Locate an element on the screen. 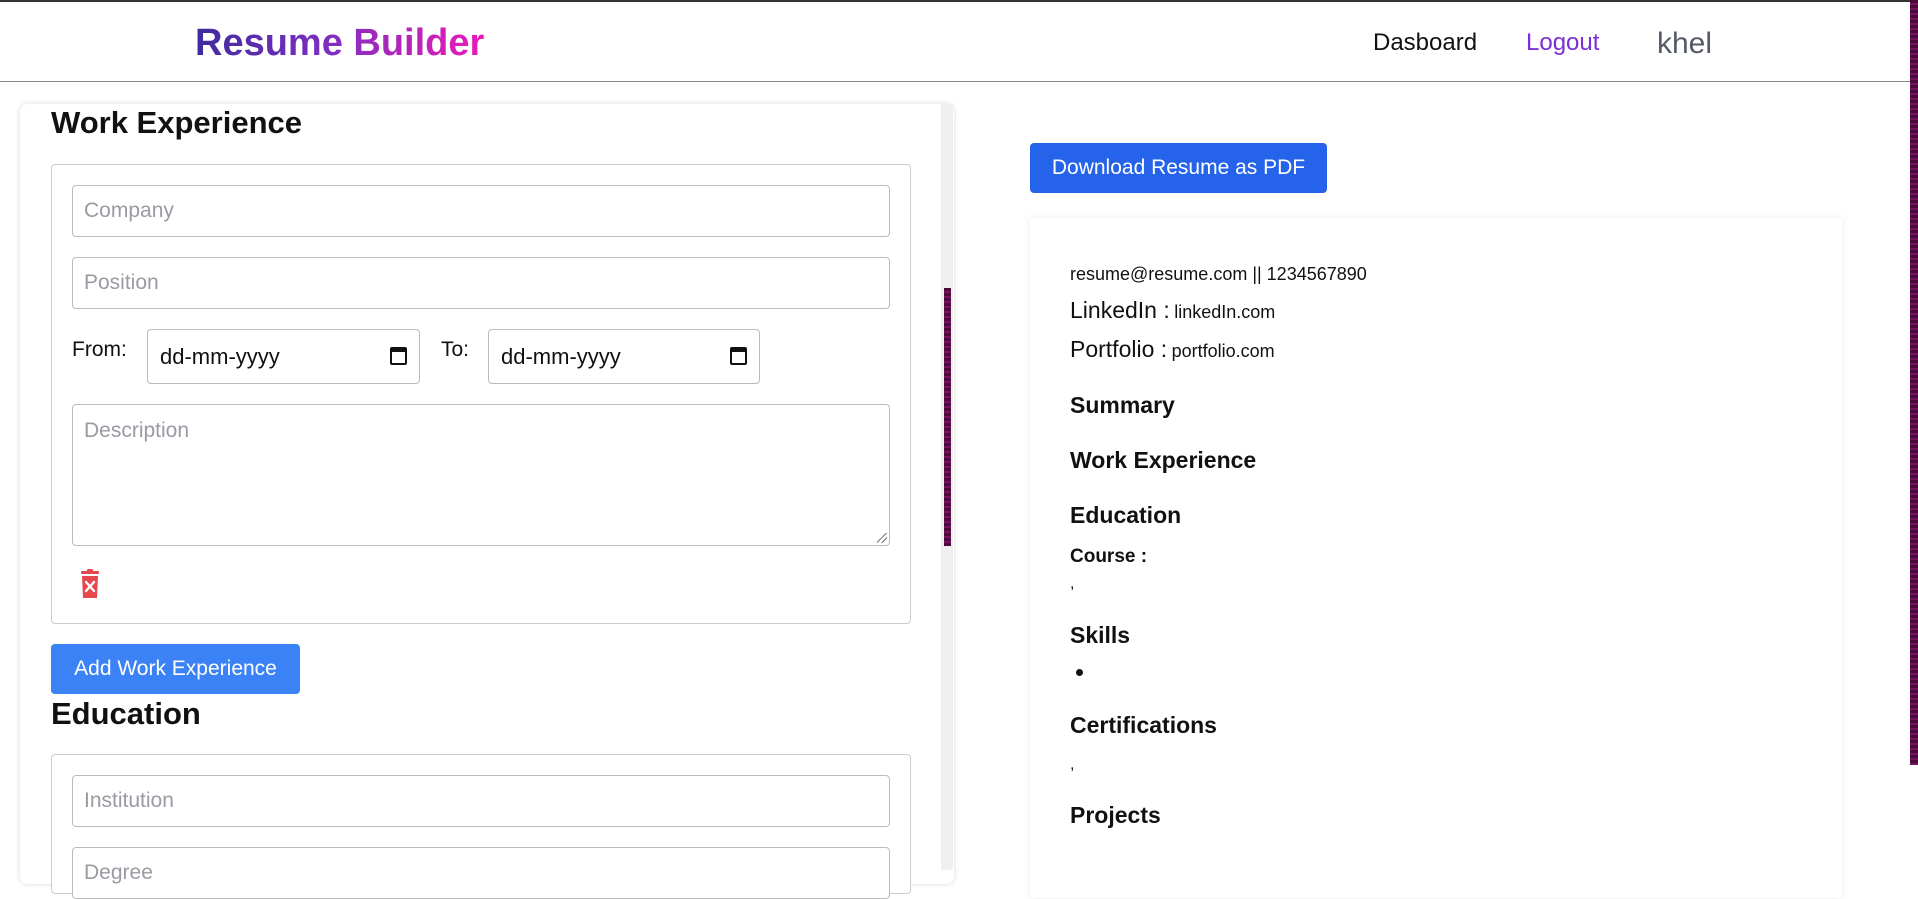 The image size is (1918, 899). preview-skills-heading: Skills is located at coordinates (1100, 635).